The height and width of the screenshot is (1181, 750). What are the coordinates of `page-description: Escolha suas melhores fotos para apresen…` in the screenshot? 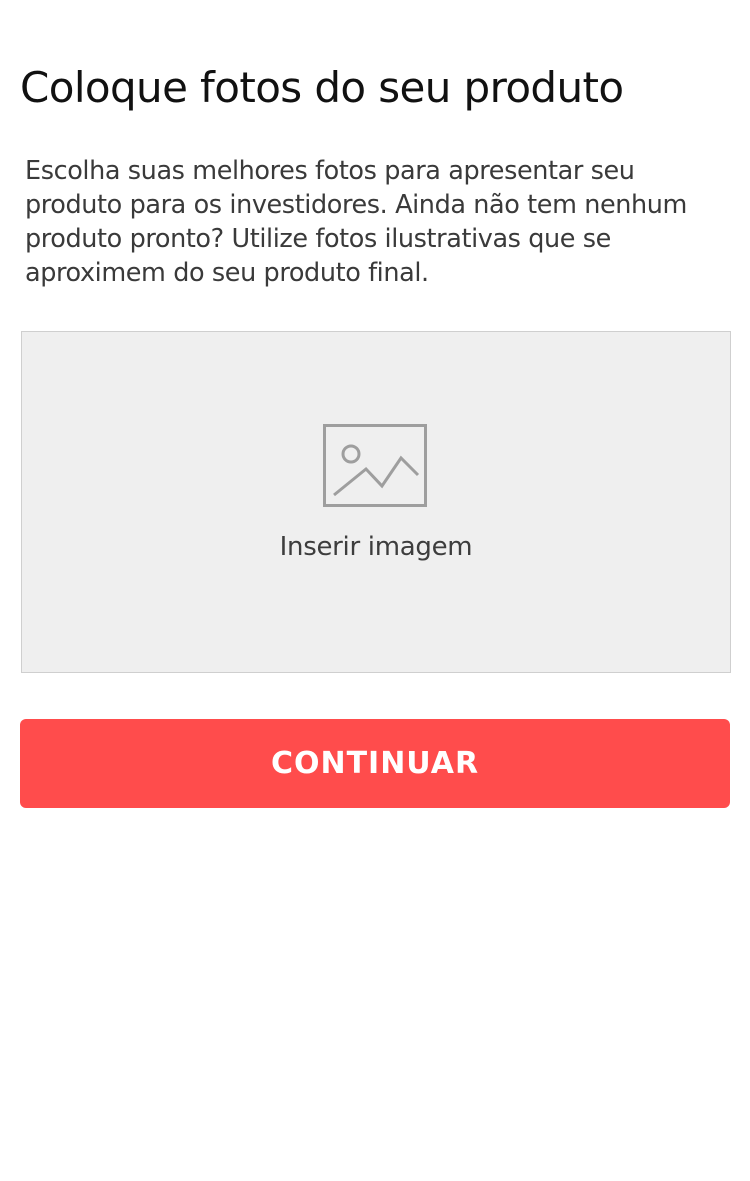 It's located at (356, 222).